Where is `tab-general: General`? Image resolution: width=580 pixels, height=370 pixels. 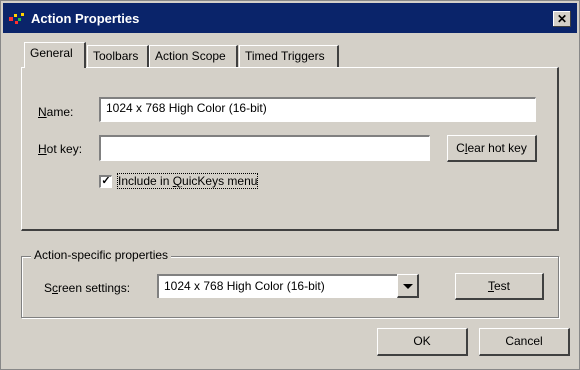
tab-general: General is located at coordinates (55, 55).